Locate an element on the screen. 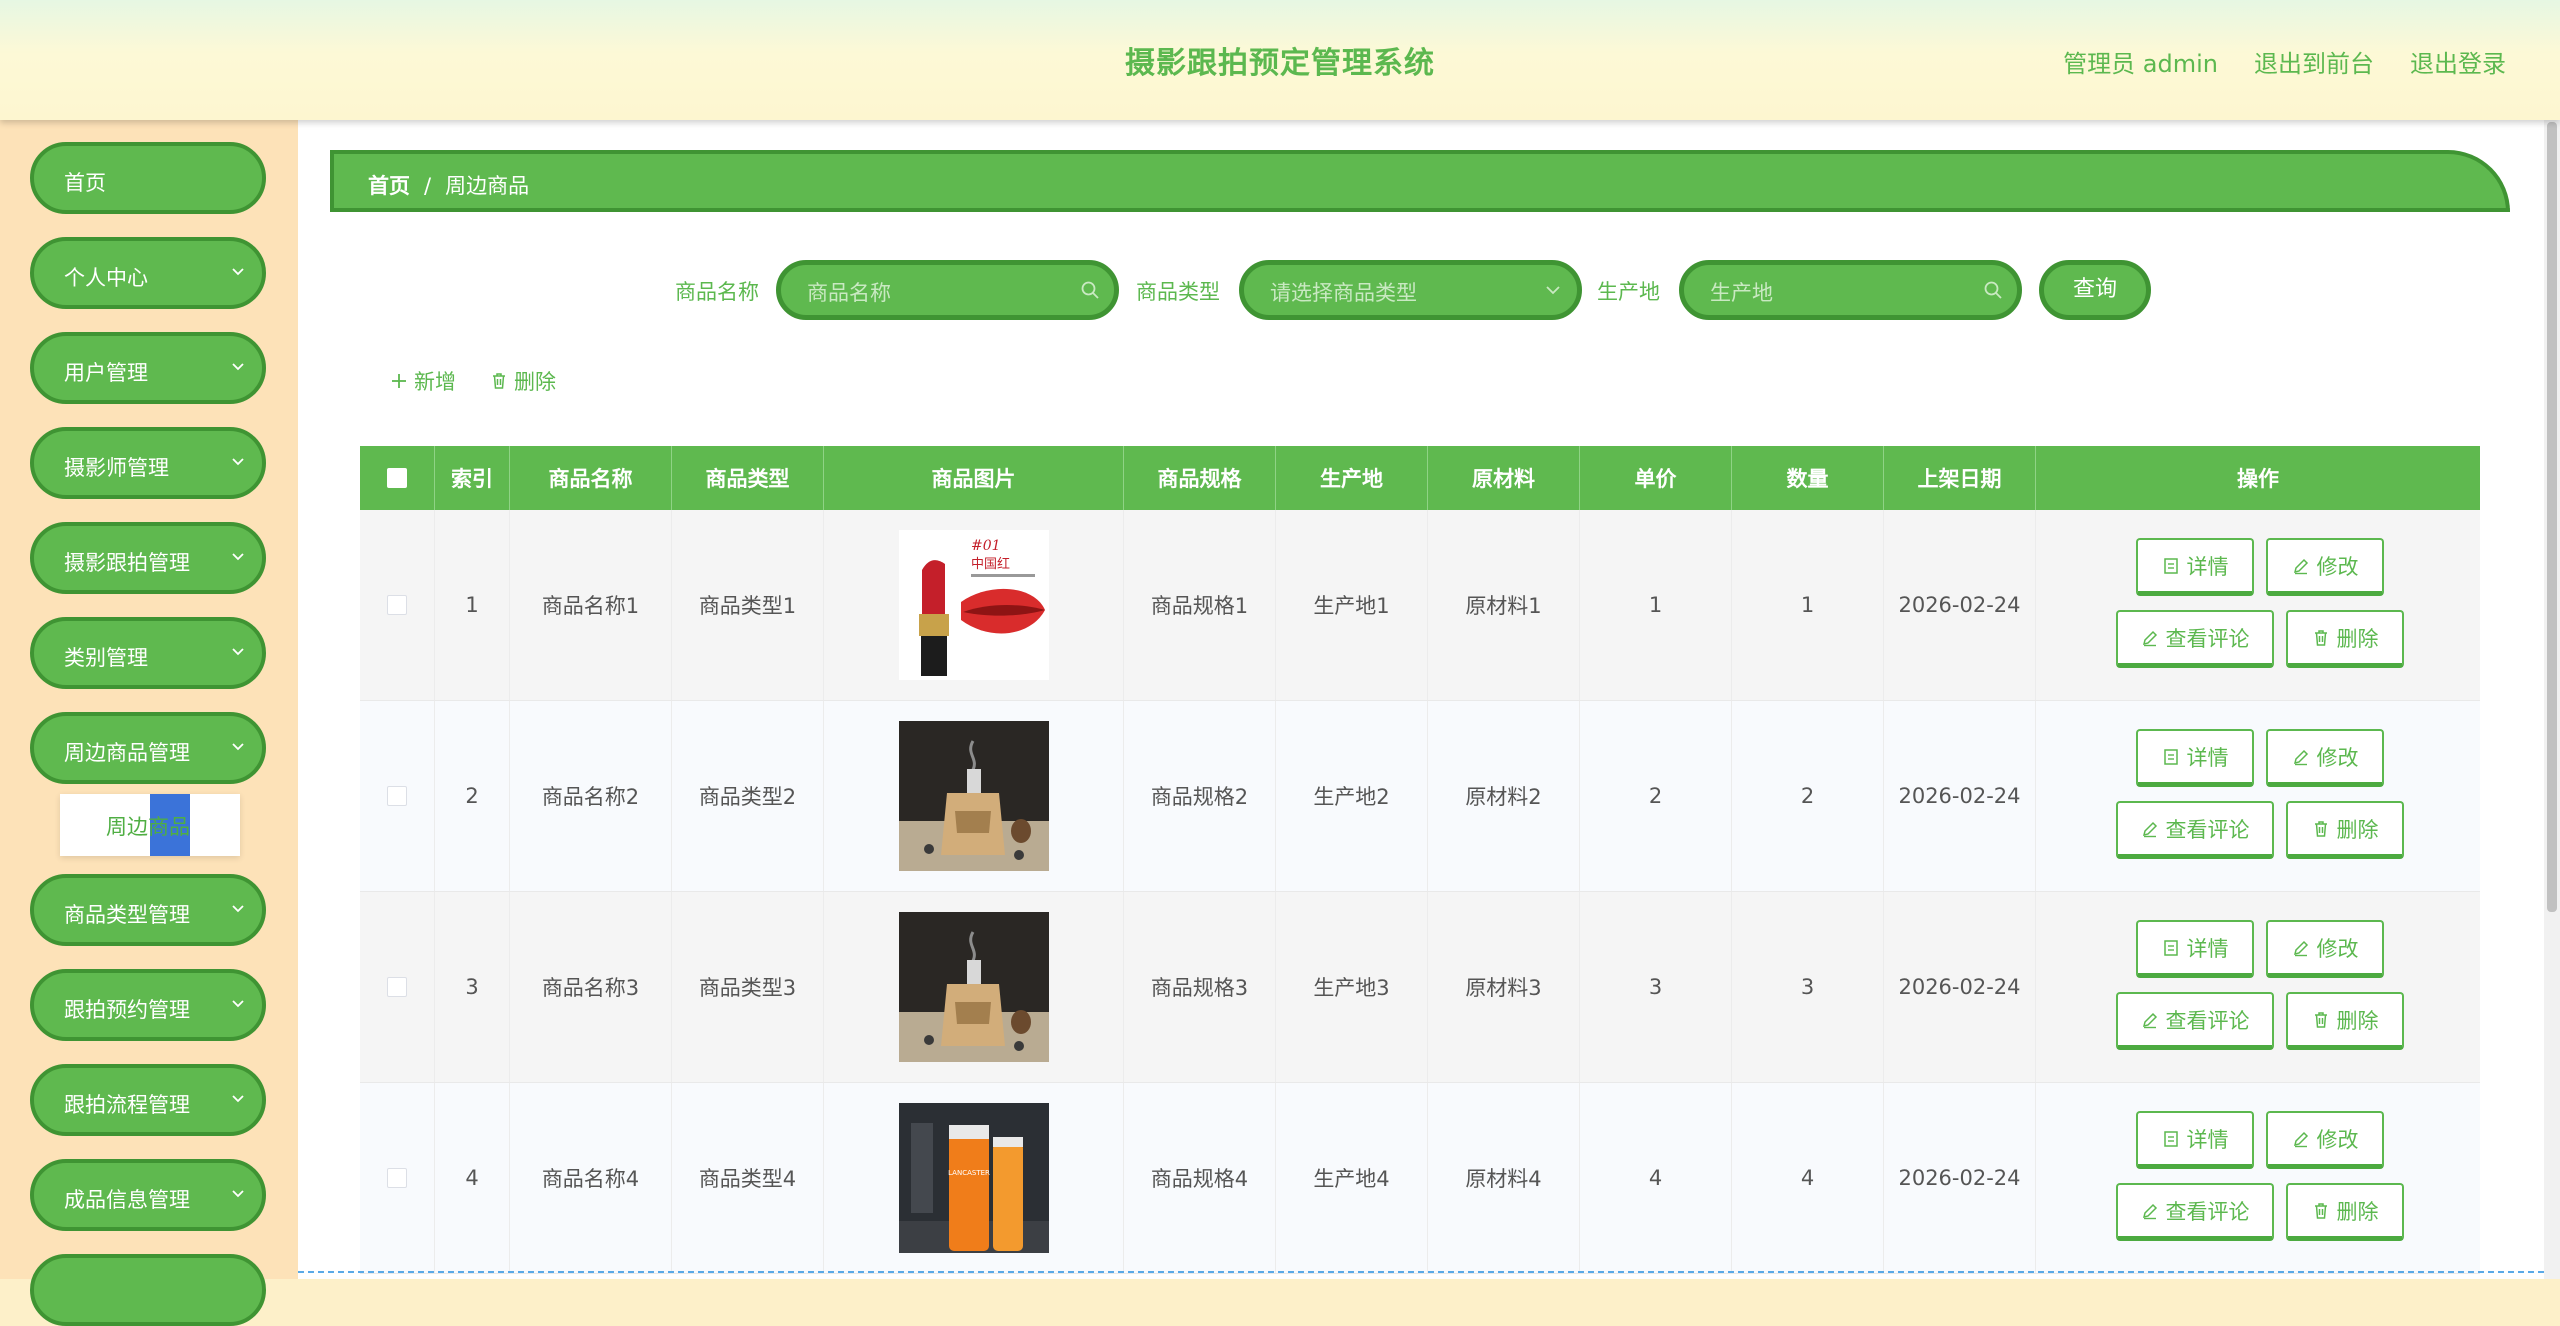  goods-type-placeholder: 请选择商品类型 is located at coordinates (1343, 293).